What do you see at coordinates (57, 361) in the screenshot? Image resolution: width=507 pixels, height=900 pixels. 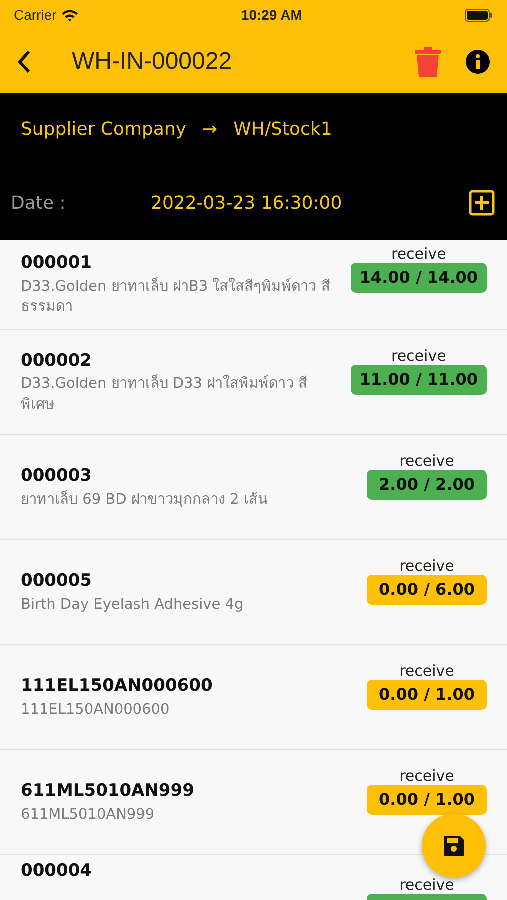 I see `item-code: 000002` at bounding box center [57, 361].